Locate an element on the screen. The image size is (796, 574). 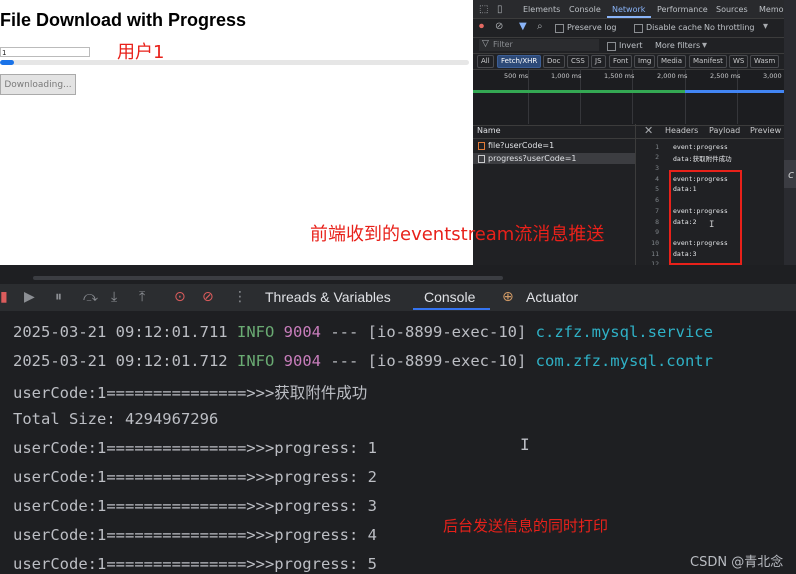
request-name: file?userCode=1 is located at coordinates (521, 145).